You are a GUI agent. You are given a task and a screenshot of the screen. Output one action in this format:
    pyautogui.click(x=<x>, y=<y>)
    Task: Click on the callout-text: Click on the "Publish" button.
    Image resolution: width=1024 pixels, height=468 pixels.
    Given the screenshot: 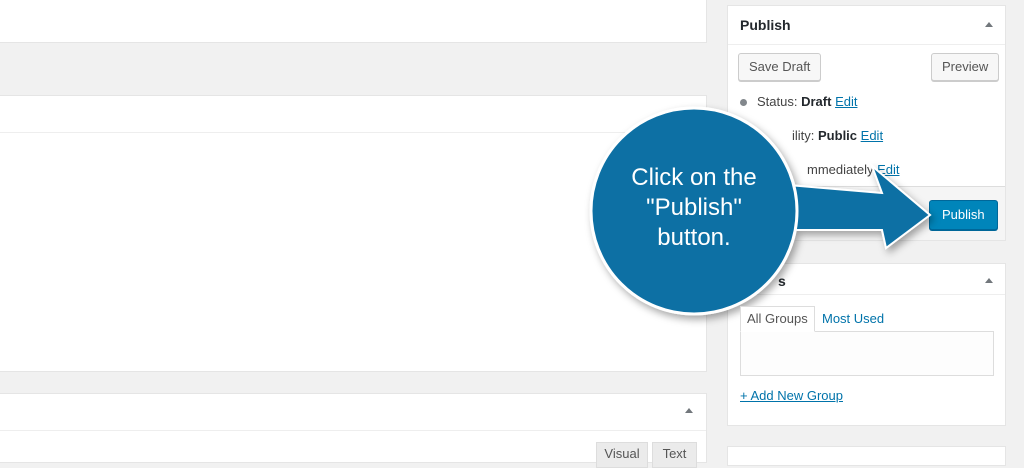 What is the action you would take?
    pyautogui.click(x=694, y=208)
    